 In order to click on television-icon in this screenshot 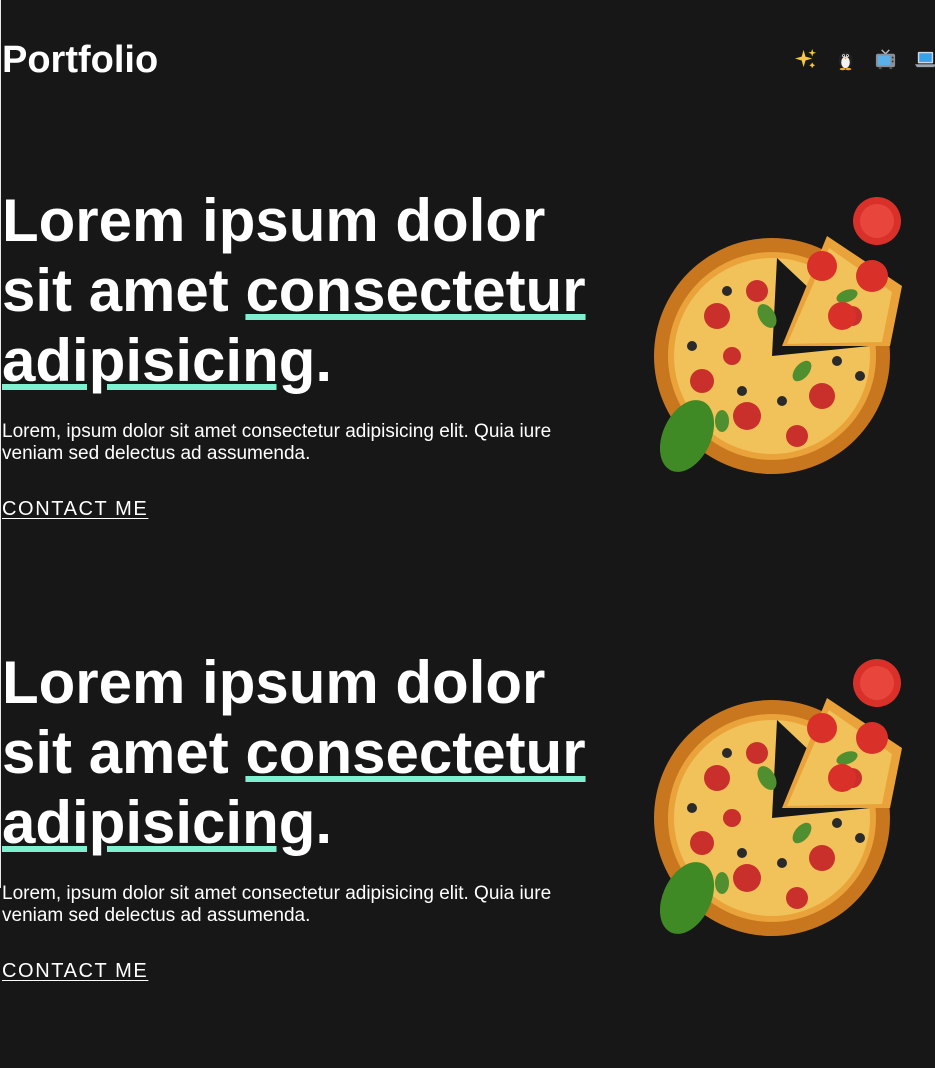, I will do `click(885, 59)`.